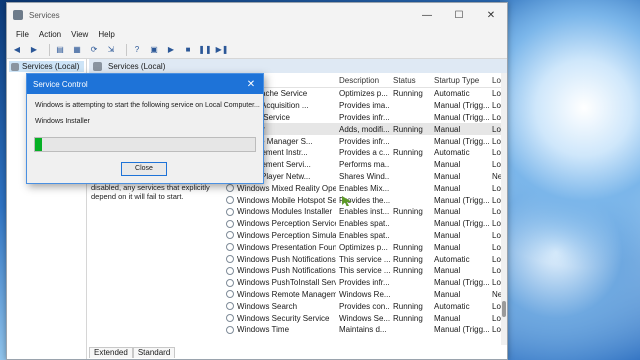  Describe the element at coordinates (154, 50) in the screenshot. I see `console-icon: ▣` at that location.